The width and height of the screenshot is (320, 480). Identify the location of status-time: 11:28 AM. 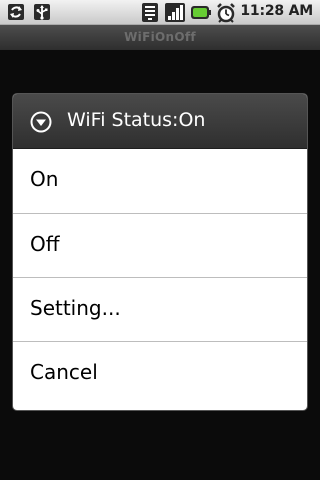
(276, 11).